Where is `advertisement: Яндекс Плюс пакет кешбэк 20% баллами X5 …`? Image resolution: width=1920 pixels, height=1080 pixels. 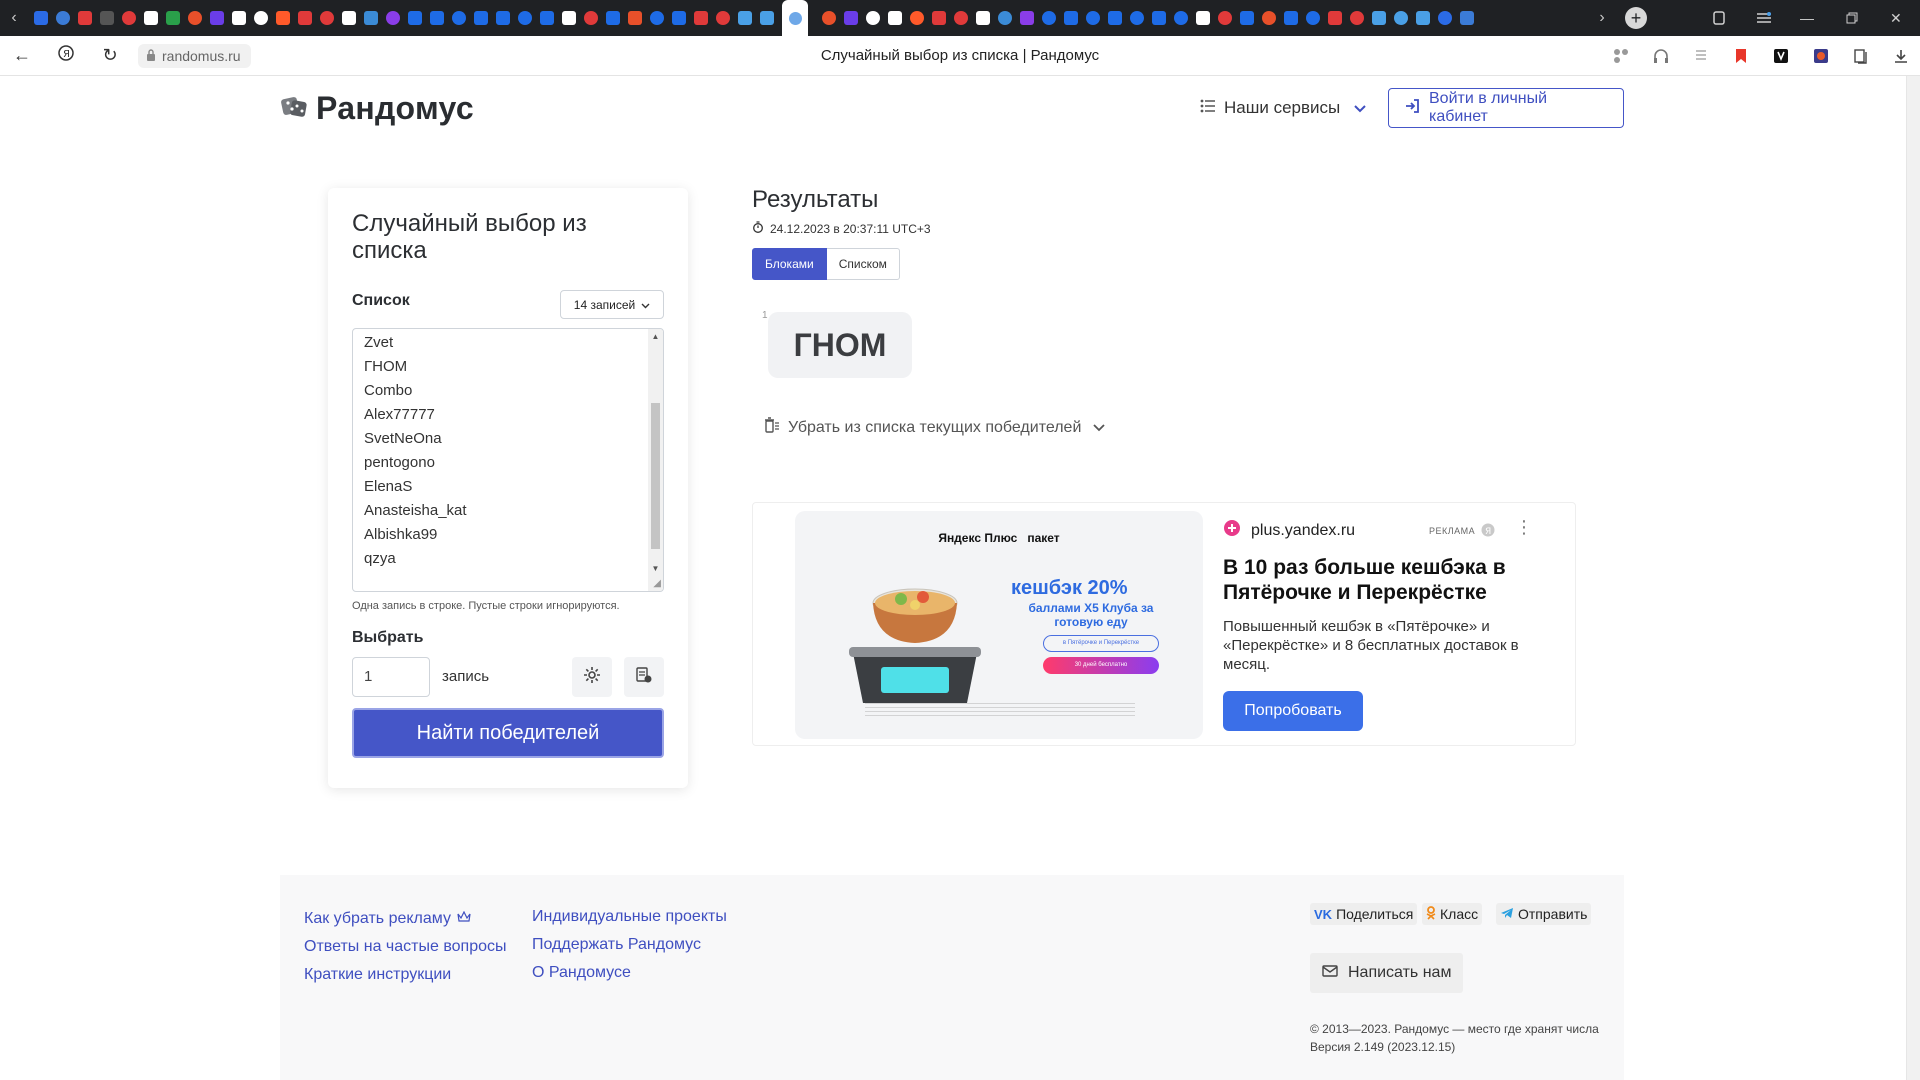 advertisement: Яндекс Плюс пакет кешбэк 20% баллами X5 … is located at coordinates (1164, 624).